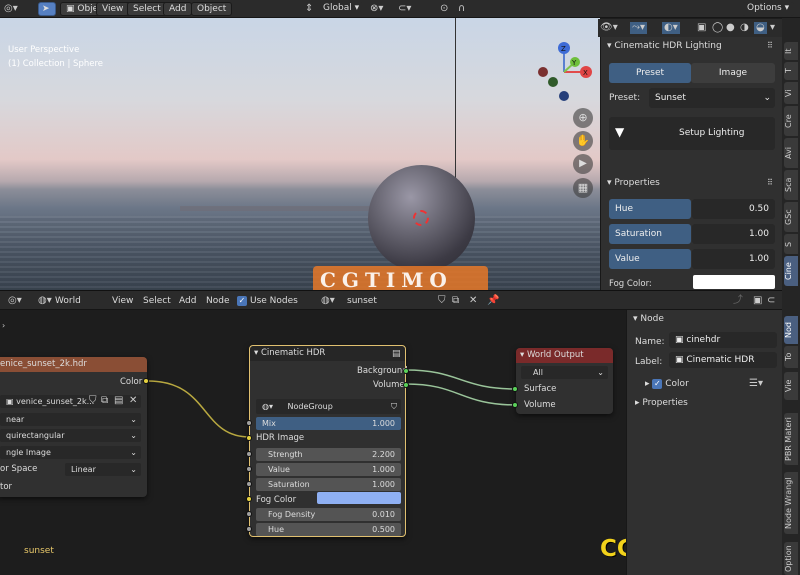 The image size is (800, 575). I want to click on image-copy-icon: ⧉, so click(104, 401).